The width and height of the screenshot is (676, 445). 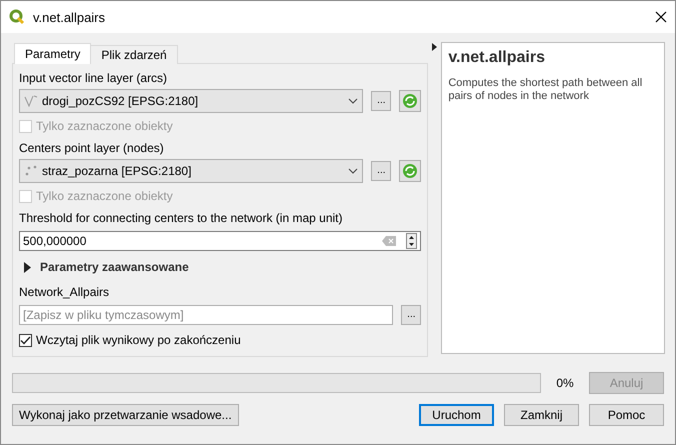 I want to click on dialog-button: Uruchom, so click(x=456, y=415).